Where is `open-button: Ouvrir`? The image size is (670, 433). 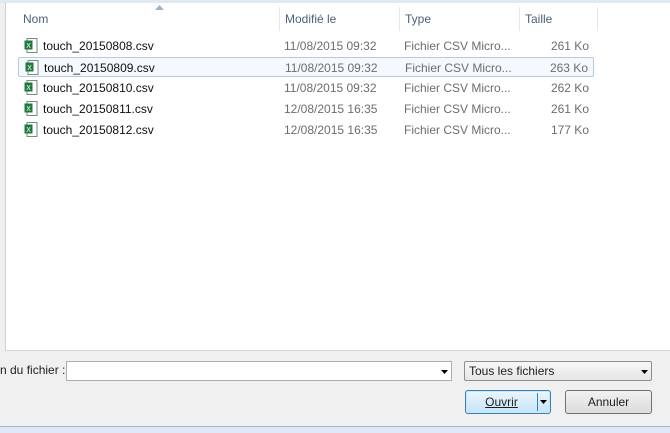
open-button: Ouvrir is located at coordinates (508, 402).